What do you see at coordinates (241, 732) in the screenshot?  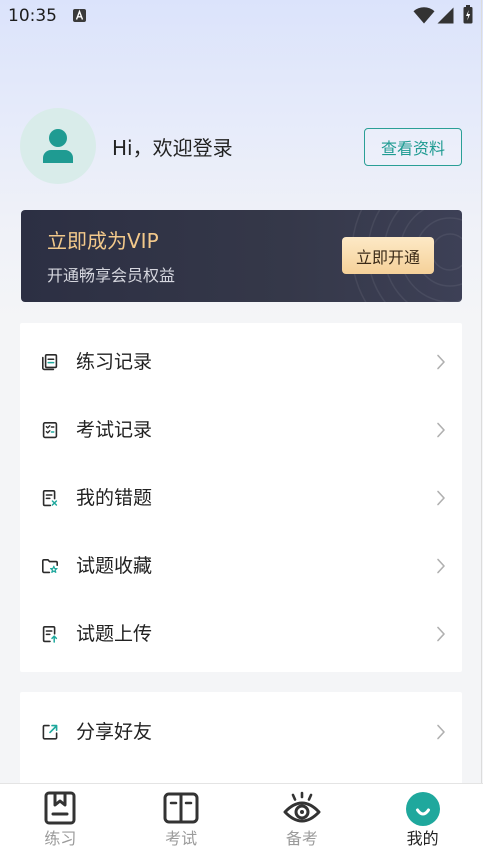 I see `menu-item-share: 分享好友` at bounding box center [241, 732].